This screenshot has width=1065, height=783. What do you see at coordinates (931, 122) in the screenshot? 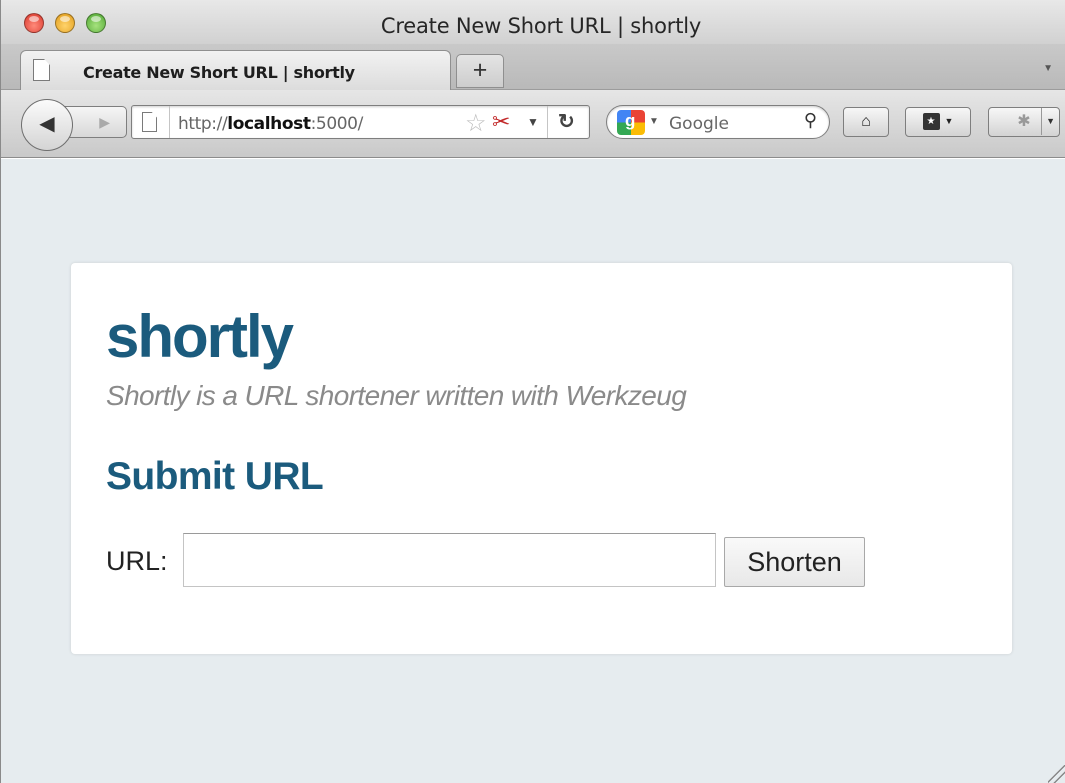
I see `bookmark-icon: ★` at bounding box center [931, 122].